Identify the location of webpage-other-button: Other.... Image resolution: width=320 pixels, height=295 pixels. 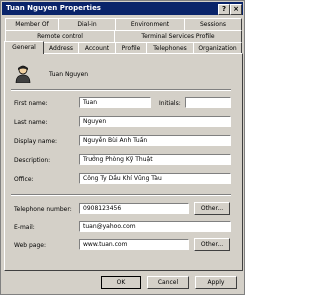
(212, 244).